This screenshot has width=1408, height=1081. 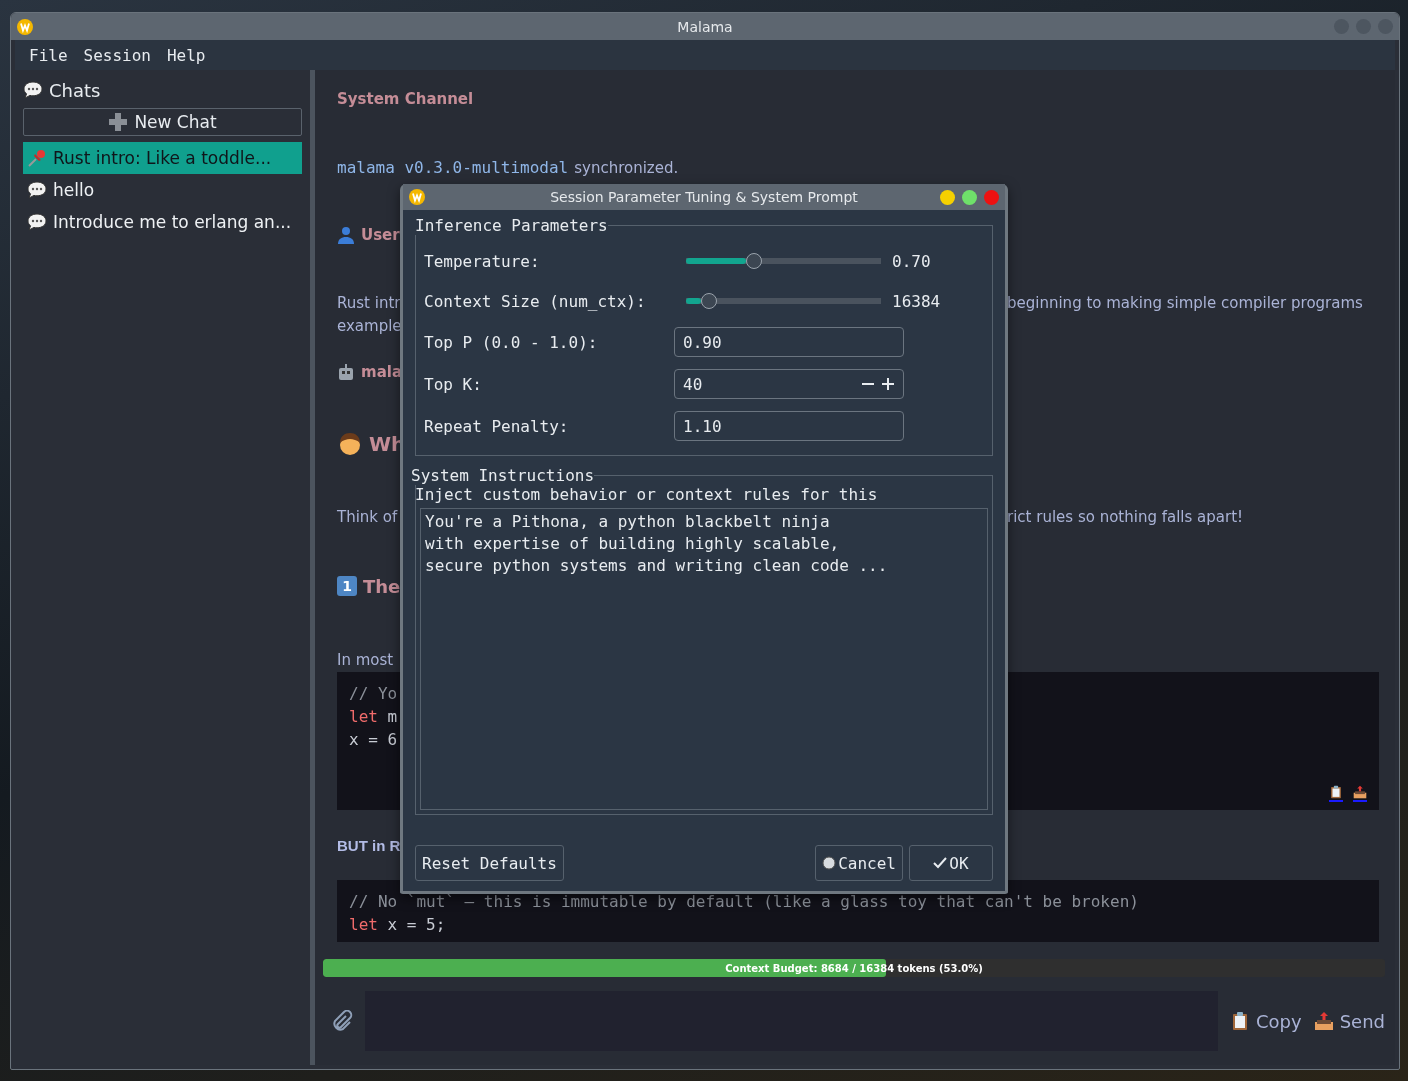 I want to click on dialog-title: Session Parameter Tuning & System Prompt, so click(x=704, y=197).